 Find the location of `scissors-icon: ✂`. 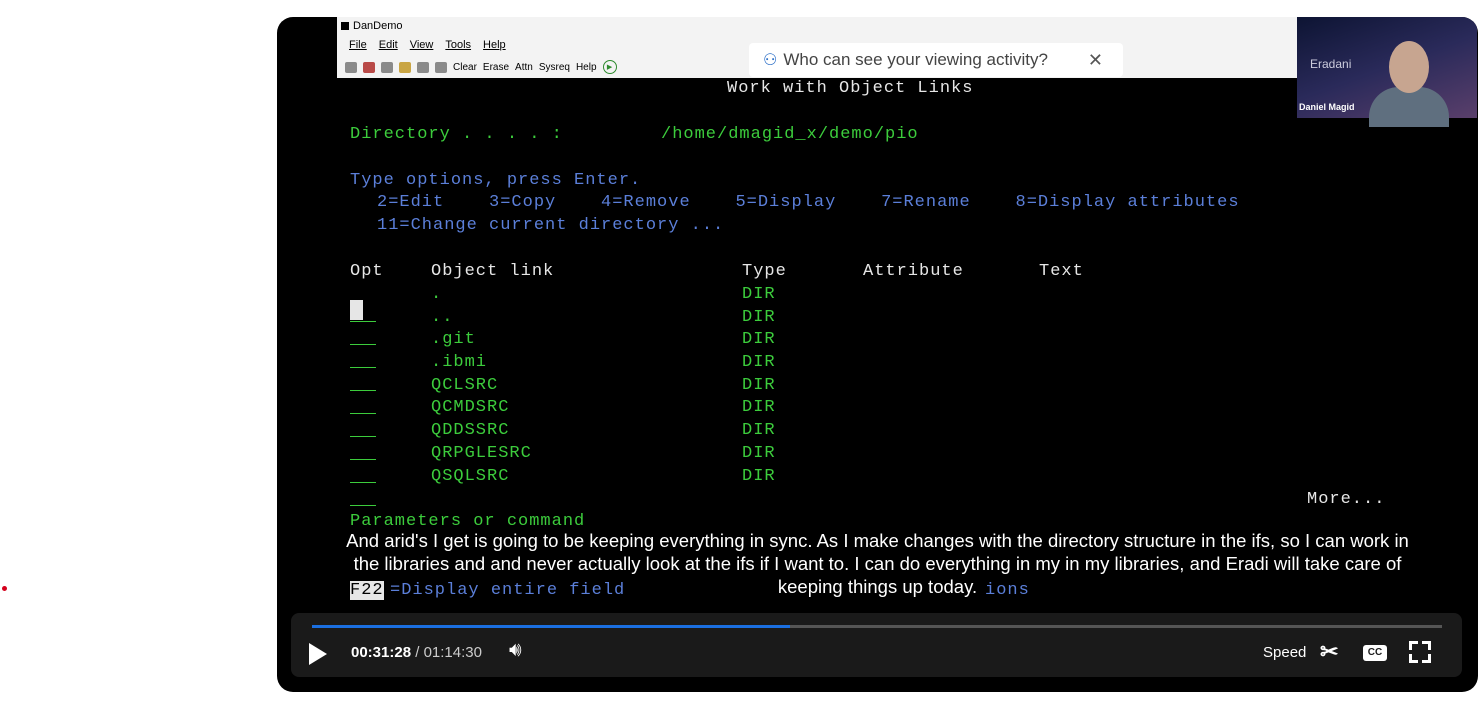

scissors-icon: ✂ is located at coordinates (1329, 652).